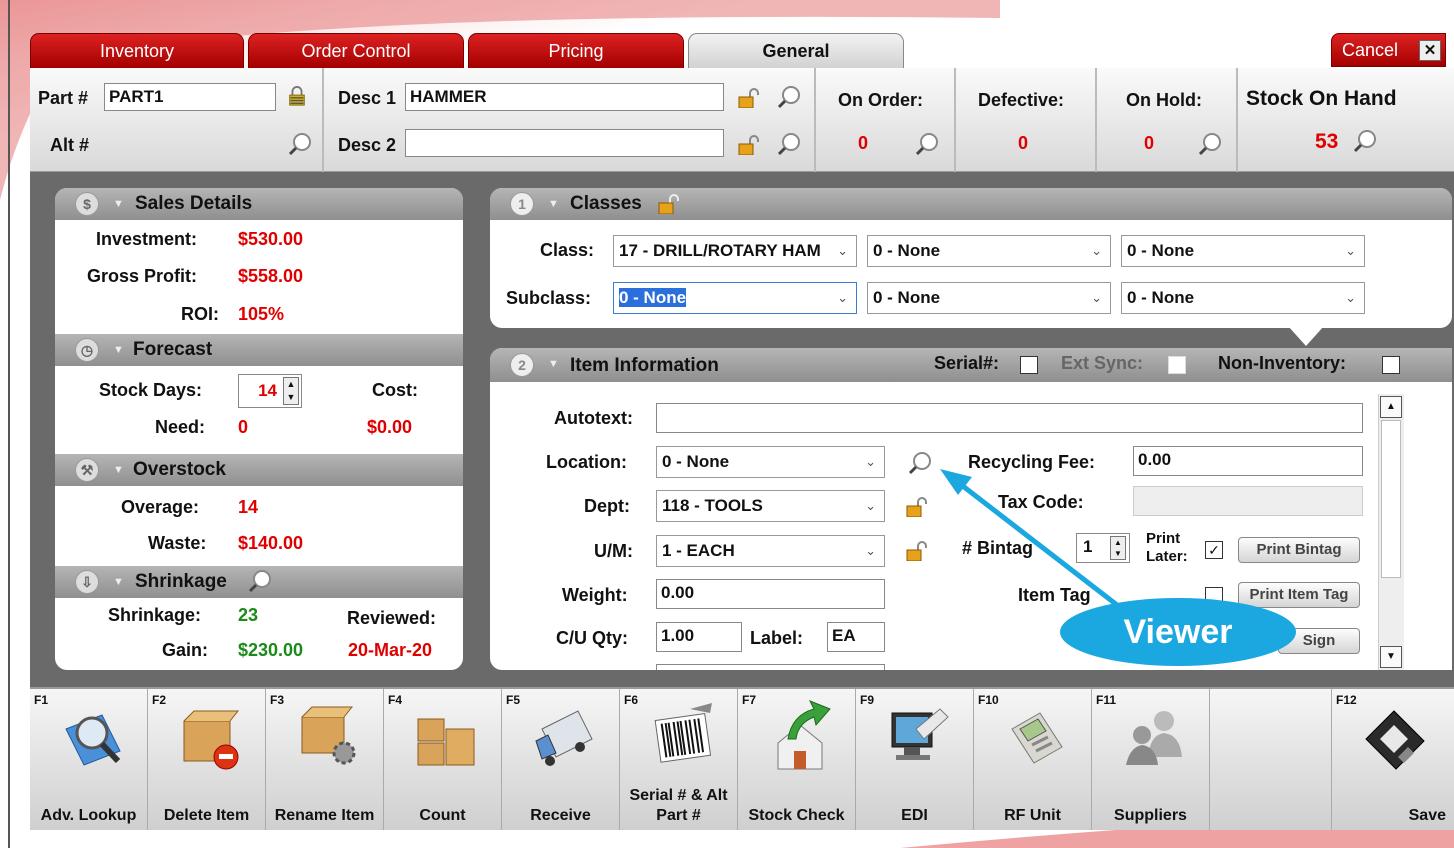 The height and width of the screenshot is (848, 1454). What do you see at coordinates (770, 667) in the screenshot?
I see `next-field-edge` at bounding box center [770, 667].